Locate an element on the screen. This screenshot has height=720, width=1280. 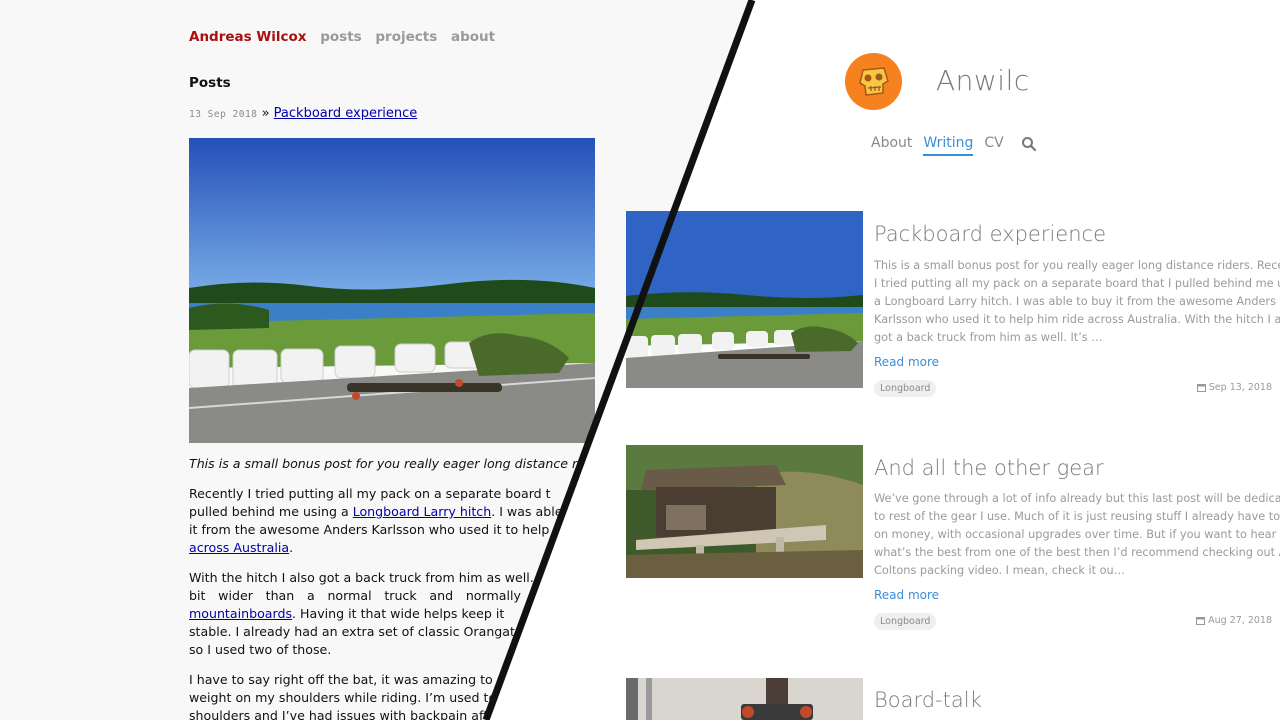
post-title: Packboard experience is located at coordinates (990, 234).